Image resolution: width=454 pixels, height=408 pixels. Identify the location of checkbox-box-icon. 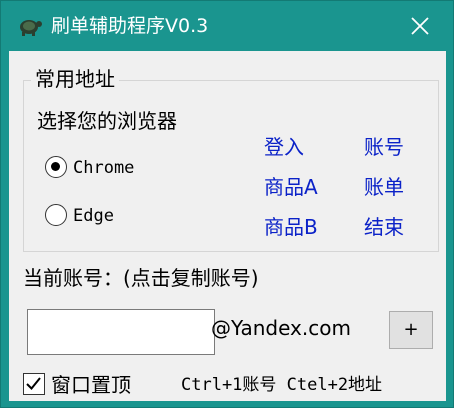
(34, 384).